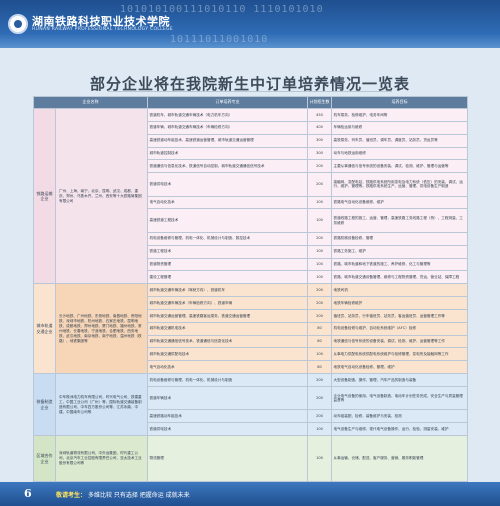 Image resolution: width=500 pixels, height=506 pixels. I want to click on major-cell: 铁道工程技术, so click(227, 251).